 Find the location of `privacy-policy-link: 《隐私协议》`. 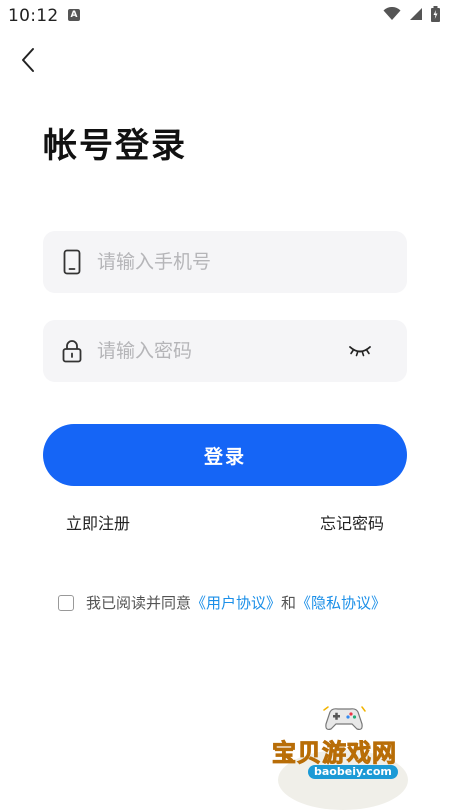

privacy-policy-link: 《隐私协议》 is located at coordinates (341, 602).